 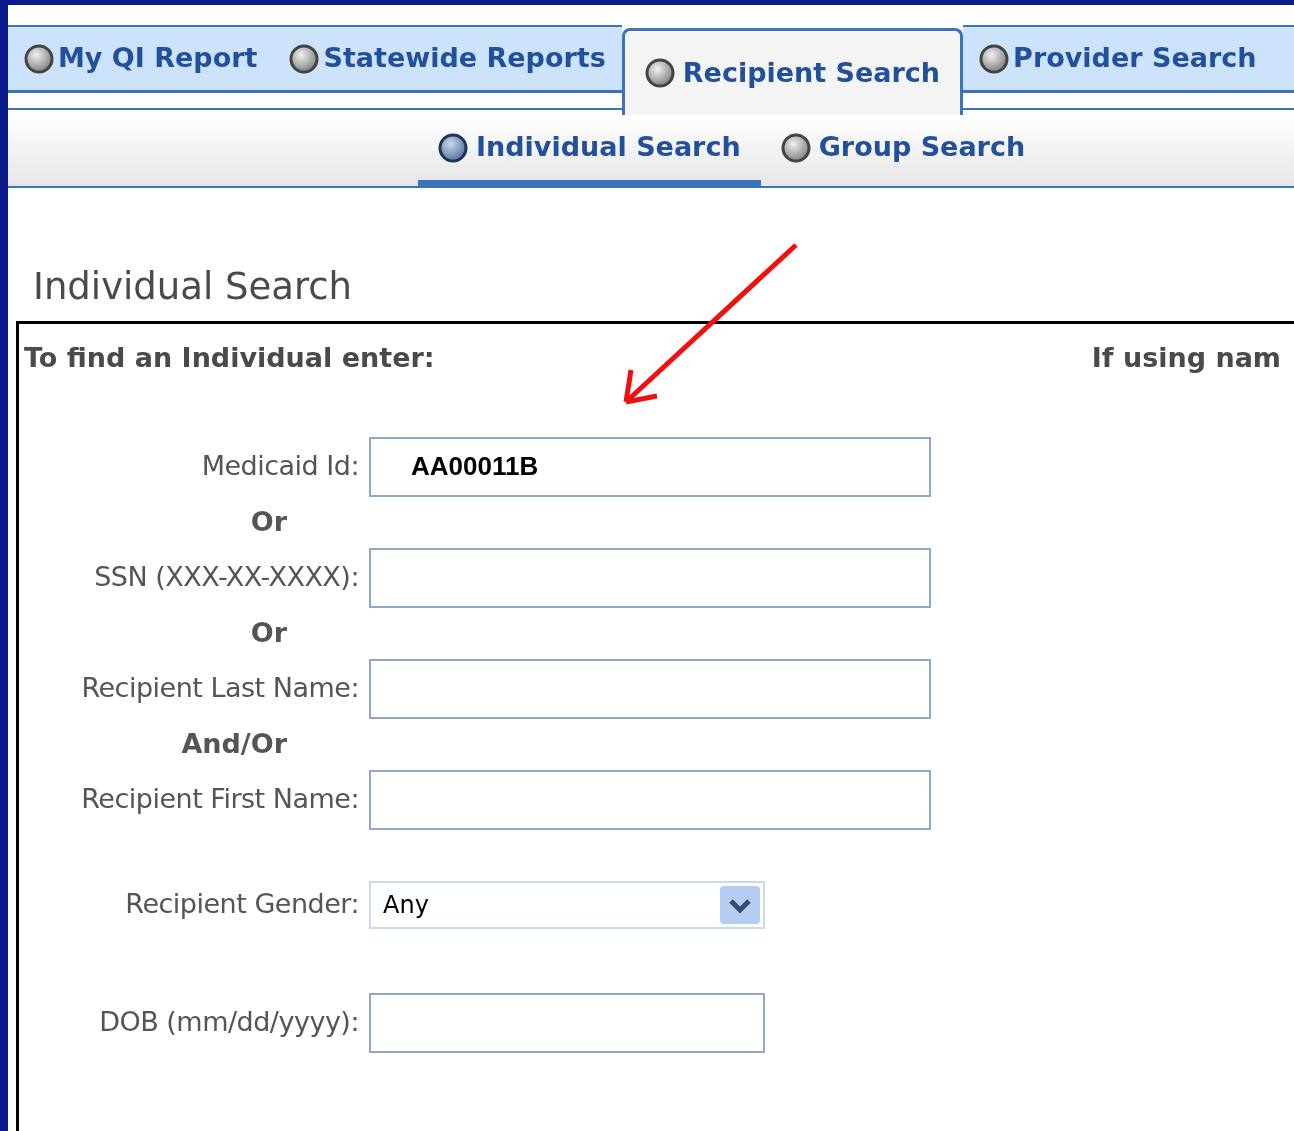 I want to click on subtab: Individual Search, so click(x=589, y=151).